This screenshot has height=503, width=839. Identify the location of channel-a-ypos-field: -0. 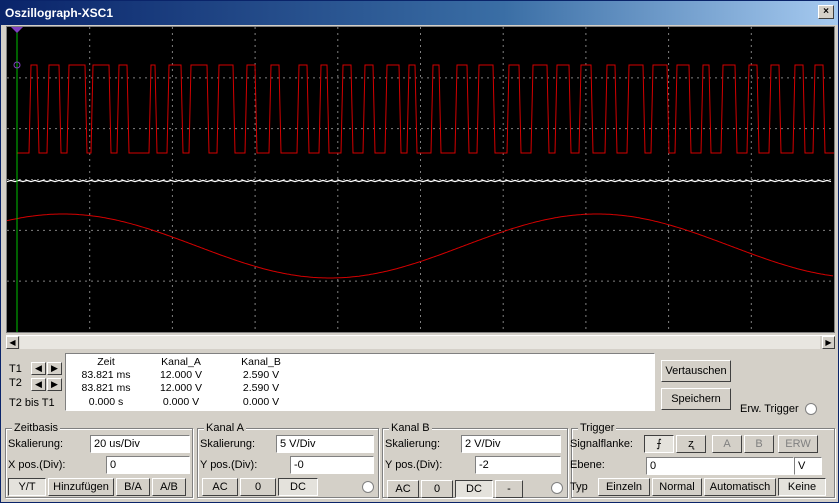
(332, 465).